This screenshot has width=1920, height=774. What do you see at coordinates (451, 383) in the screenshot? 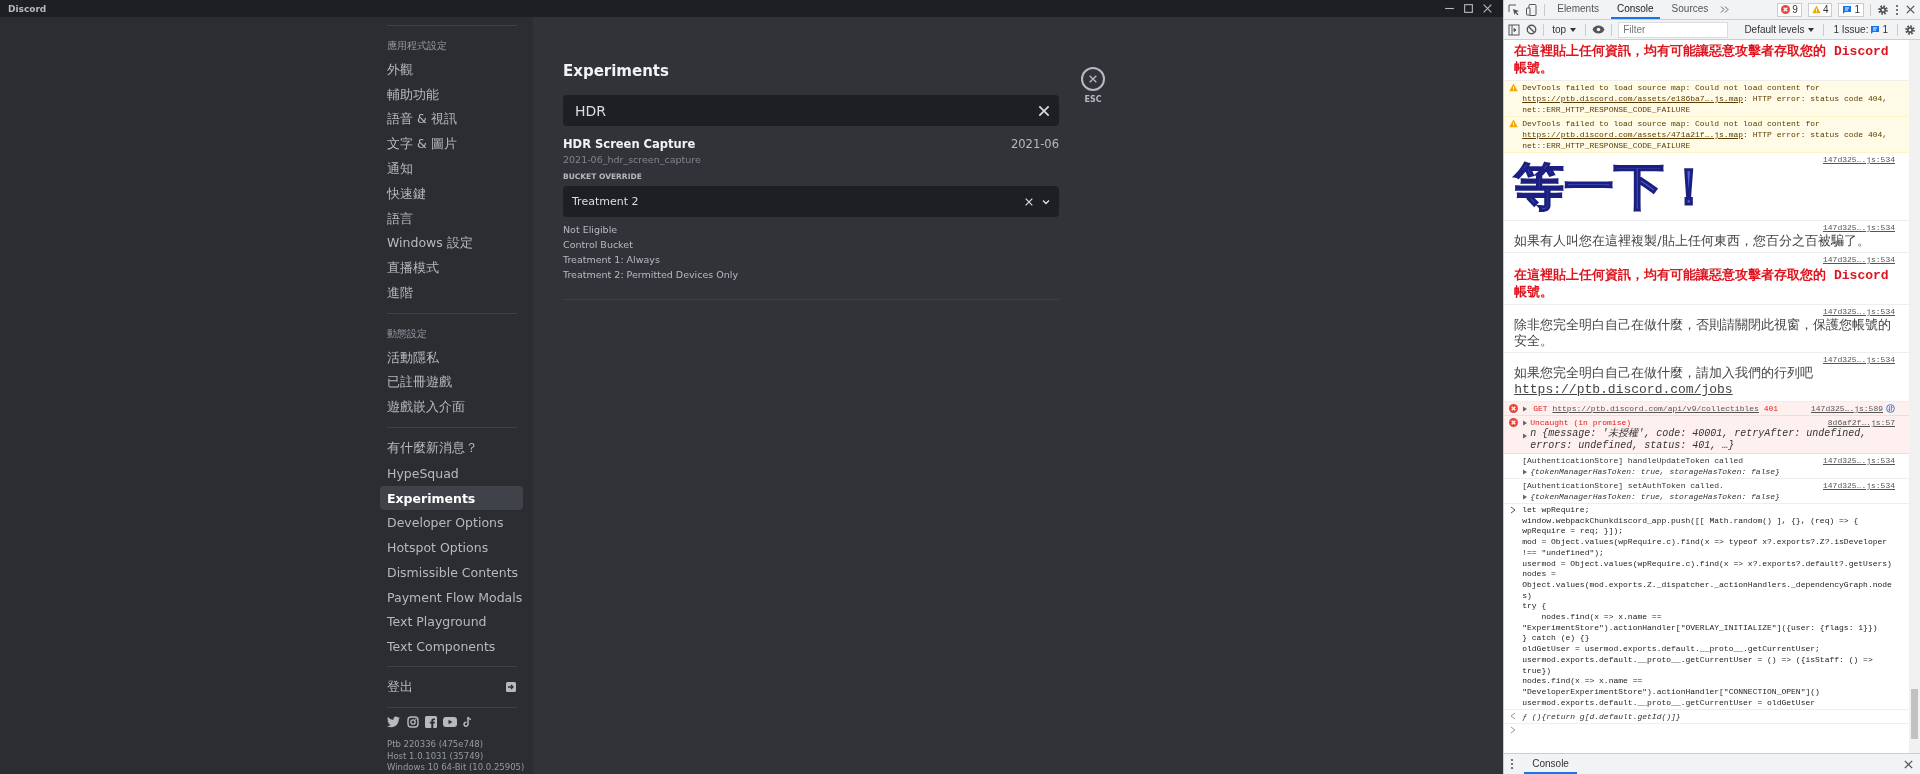
I see `sidebar-item: 已註冊遊戲` at bounding box center [451, 383].